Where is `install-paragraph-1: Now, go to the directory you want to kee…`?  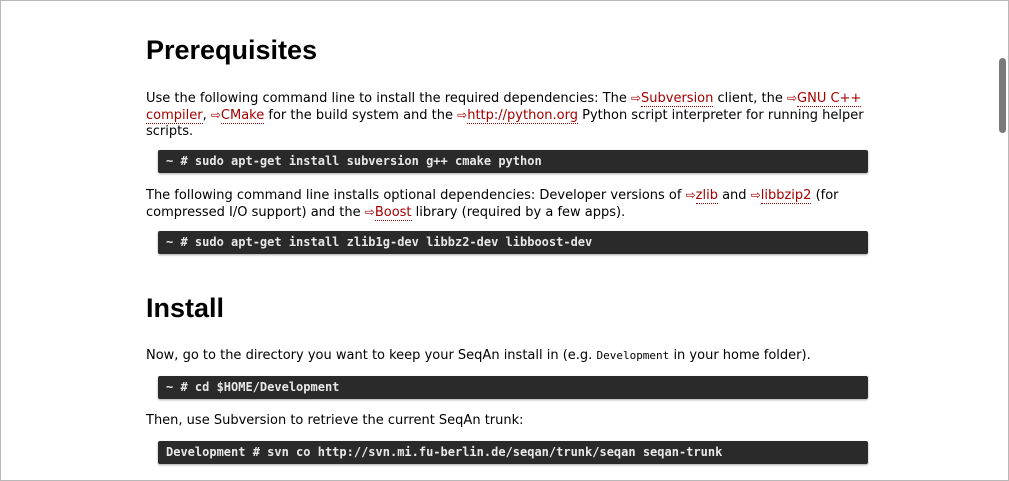 install-paragraph-1: Now, go to the directory you want to kee… is located at coordinates (512, 356).